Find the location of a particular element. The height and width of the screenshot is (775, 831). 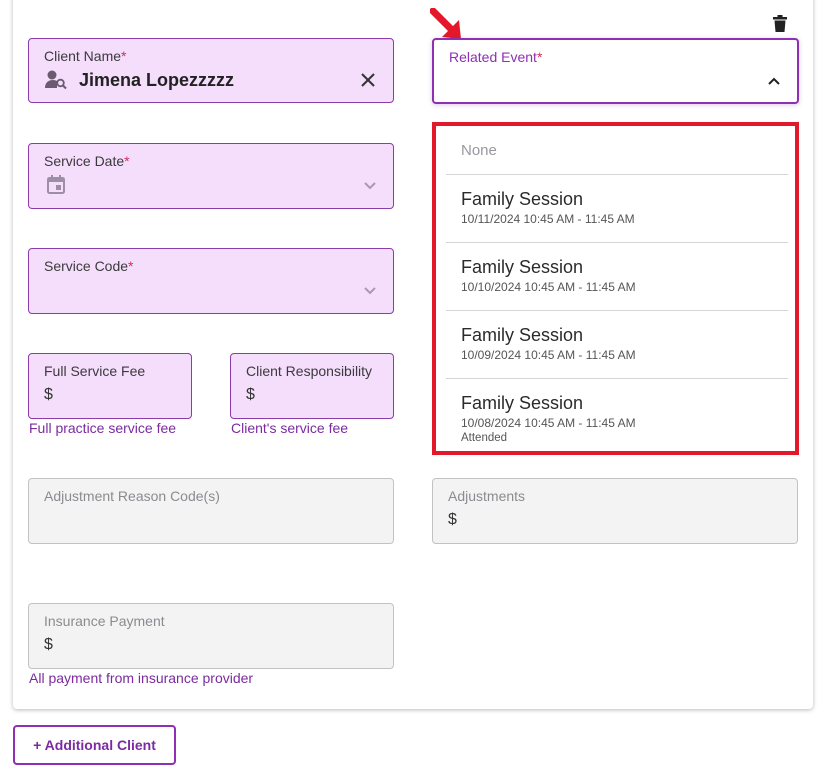

client-name-value: Jimena Lopezzzzz is located at coordinates (157, 80).